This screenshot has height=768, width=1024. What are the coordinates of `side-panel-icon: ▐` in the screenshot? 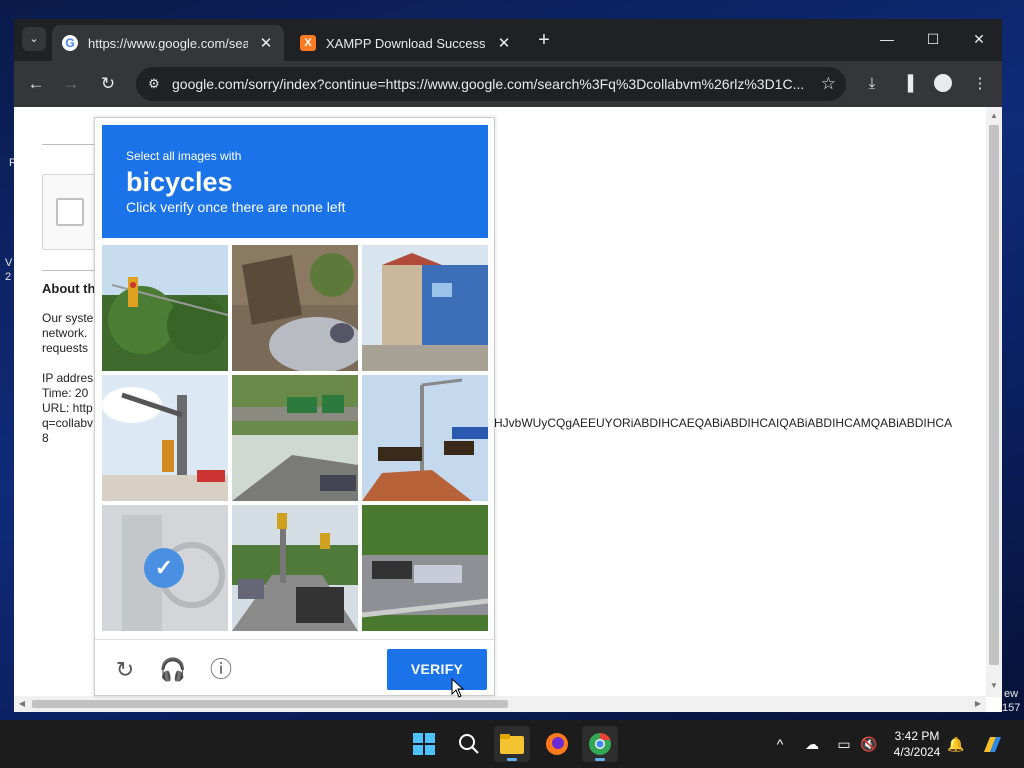 It's located at (908, 84).